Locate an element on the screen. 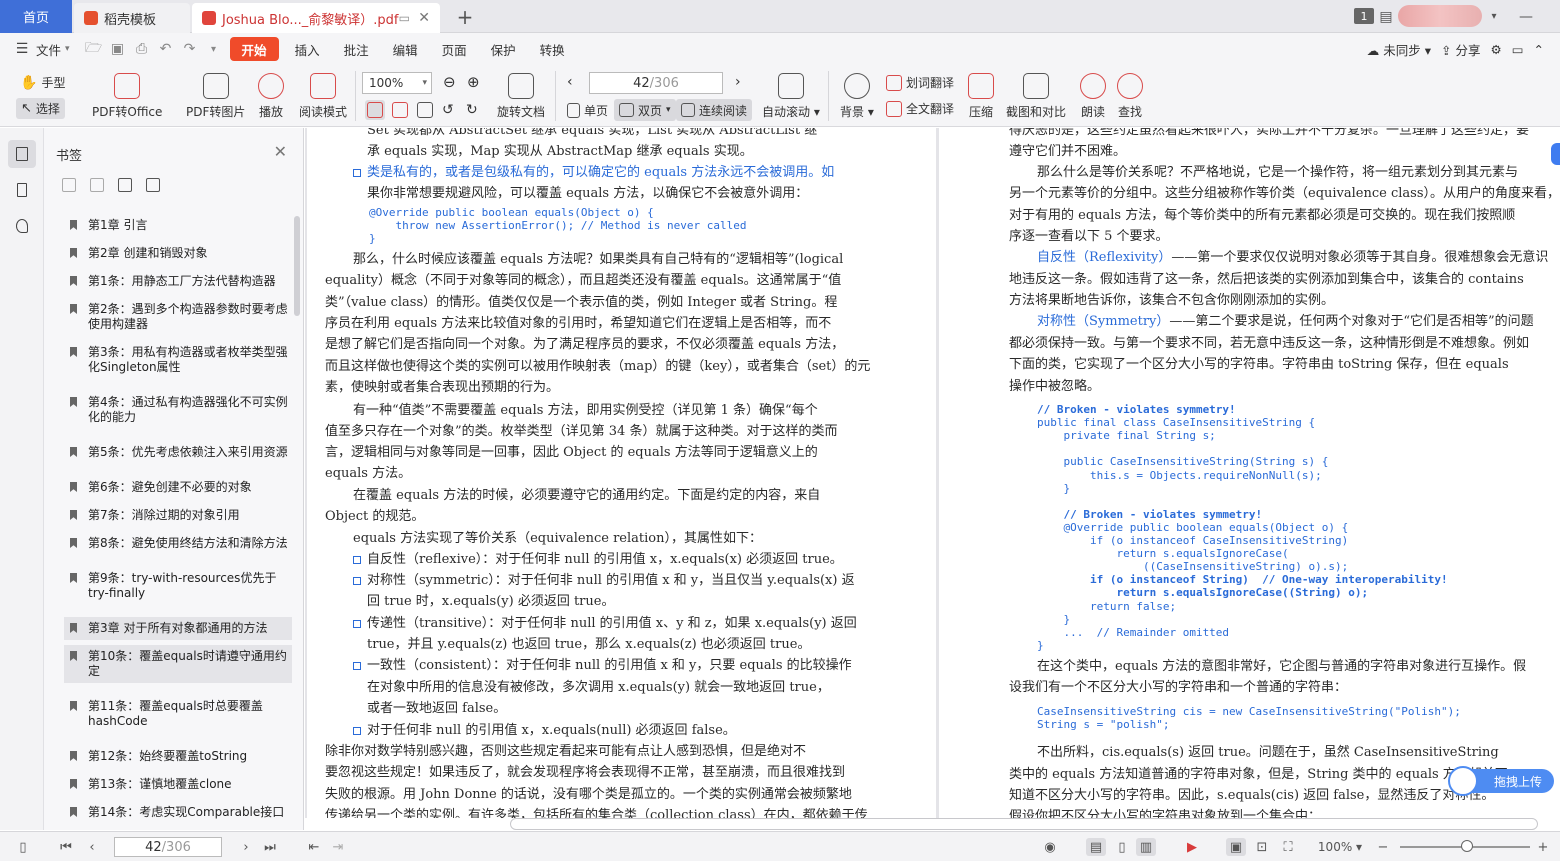 This screenshot has height=861, width=1560. play-icon: ▶ is located at coordinates (1192, 847).